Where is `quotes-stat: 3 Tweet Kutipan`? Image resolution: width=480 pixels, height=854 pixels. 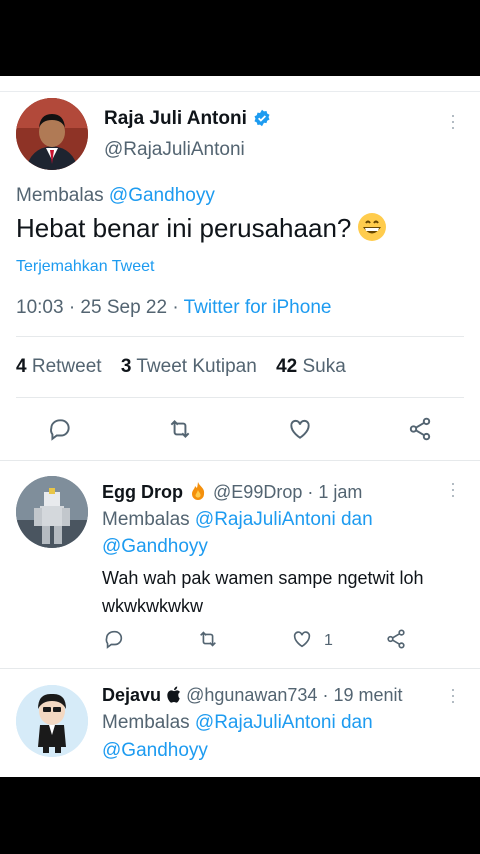 quotes-stat: 3 Tweet Kutipan is located at coordinates (189, 366).